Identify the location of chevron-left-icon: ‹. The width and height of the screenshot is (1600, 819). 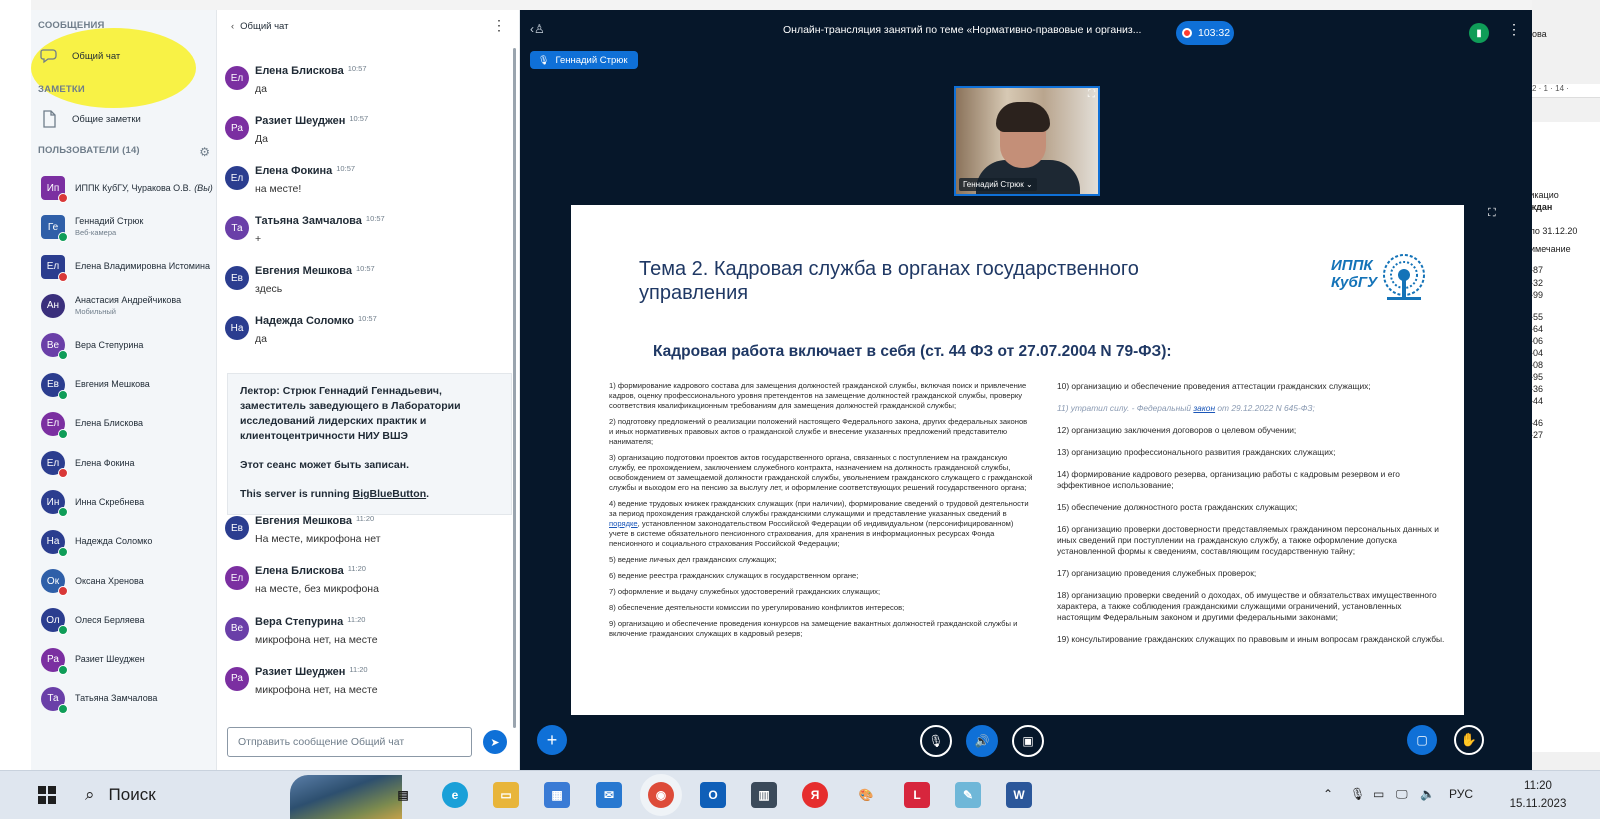
(232, 26).